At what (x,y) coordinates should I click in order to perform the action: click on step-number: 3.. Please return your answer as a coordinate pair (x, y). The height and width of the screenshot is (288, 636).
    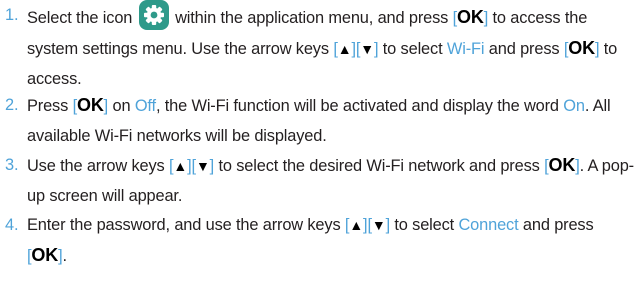
    Looking at the image, I should click on (12, 165).